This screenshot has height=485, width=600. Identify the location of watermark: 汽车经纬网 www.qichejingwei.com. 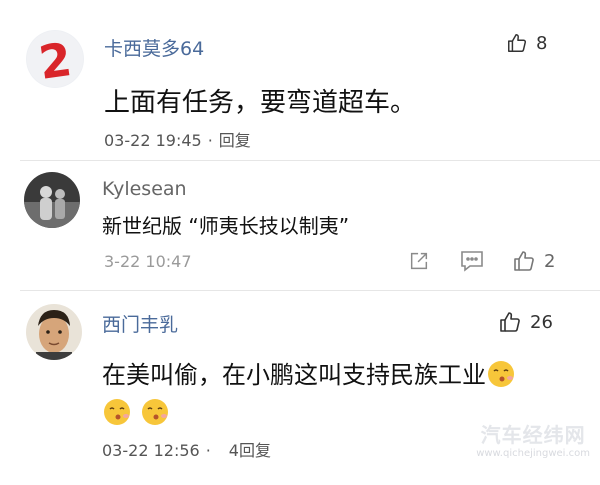
(533, 439).